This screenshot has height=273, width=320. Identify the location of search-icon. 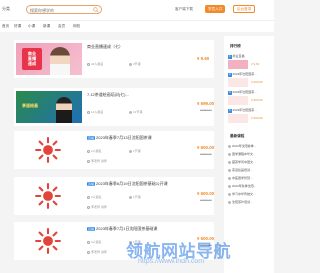
(96, 10).